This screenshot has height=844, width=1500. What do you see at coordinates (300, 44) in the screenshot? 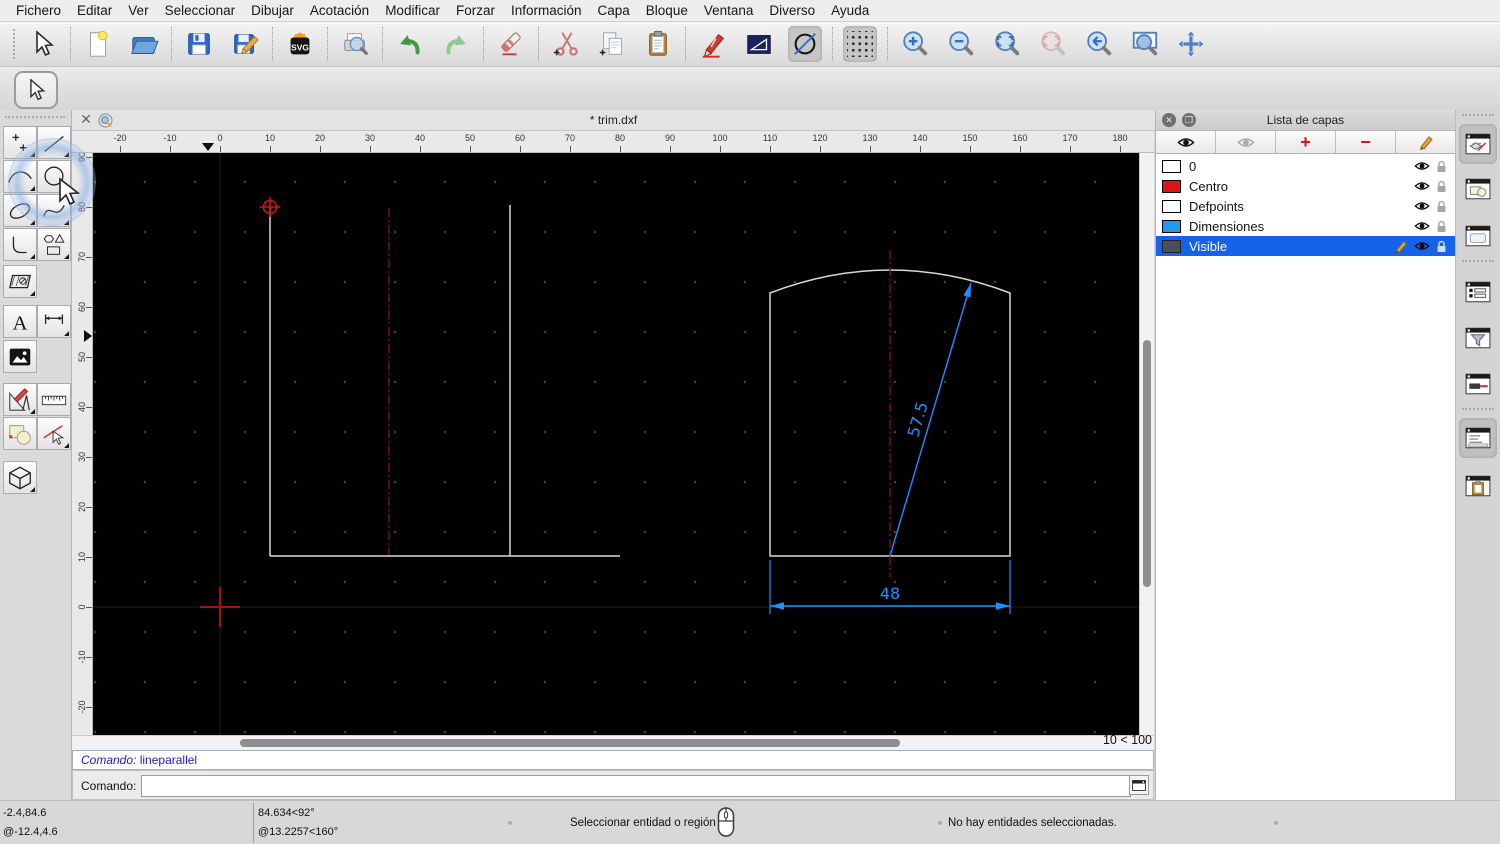
I see `export-svg-button: SVG` at bounding box center [300, 44].